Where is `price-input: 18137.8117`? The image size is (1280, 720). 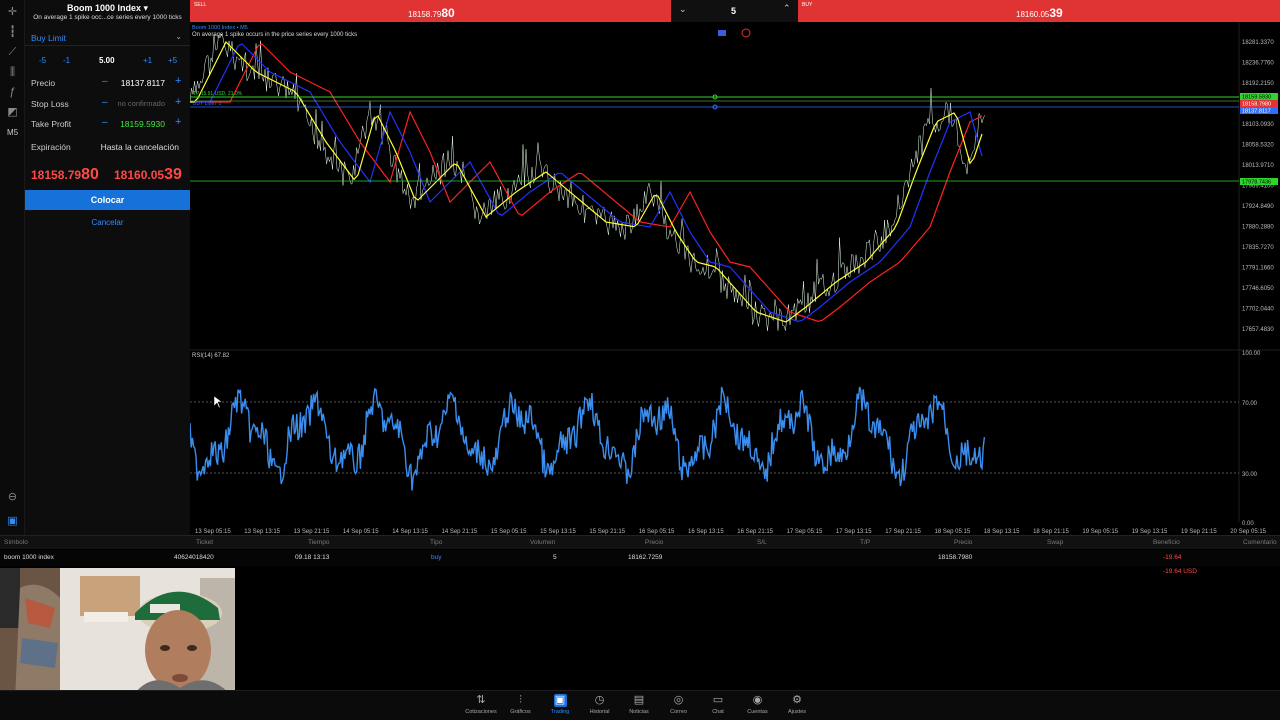
price-input: 18137.8117 is located at coordinates (138, 83).